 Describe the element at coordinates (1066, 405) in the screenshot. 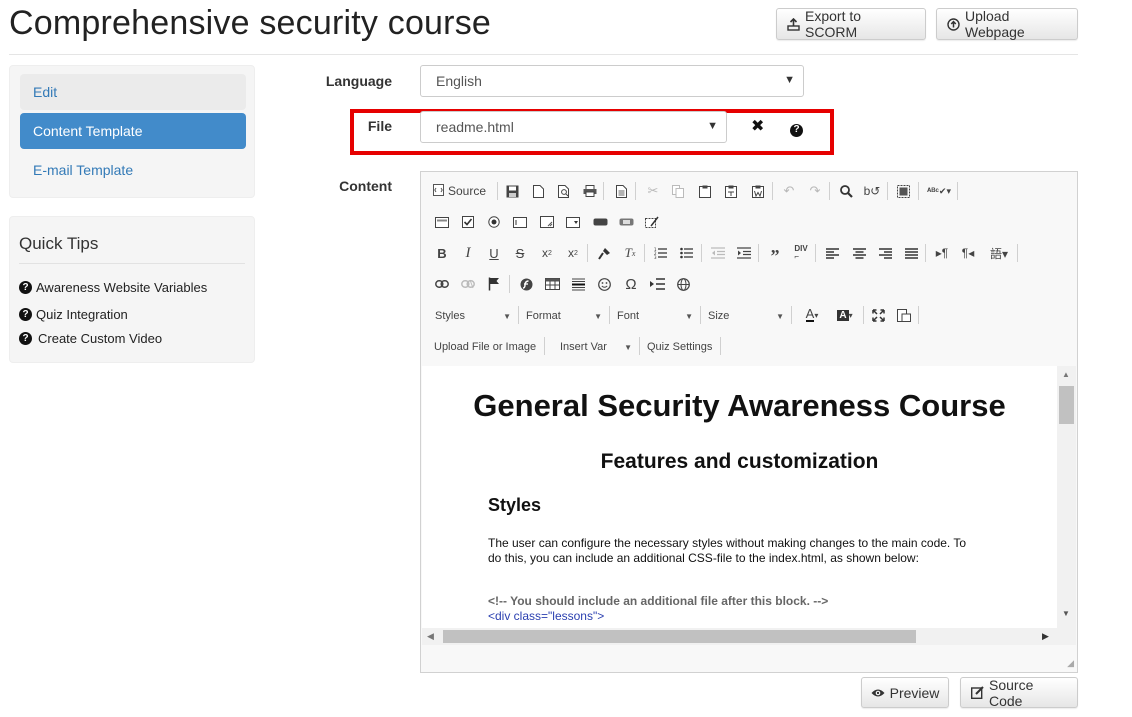

I see `vertical-scroll-thumb` at that location.